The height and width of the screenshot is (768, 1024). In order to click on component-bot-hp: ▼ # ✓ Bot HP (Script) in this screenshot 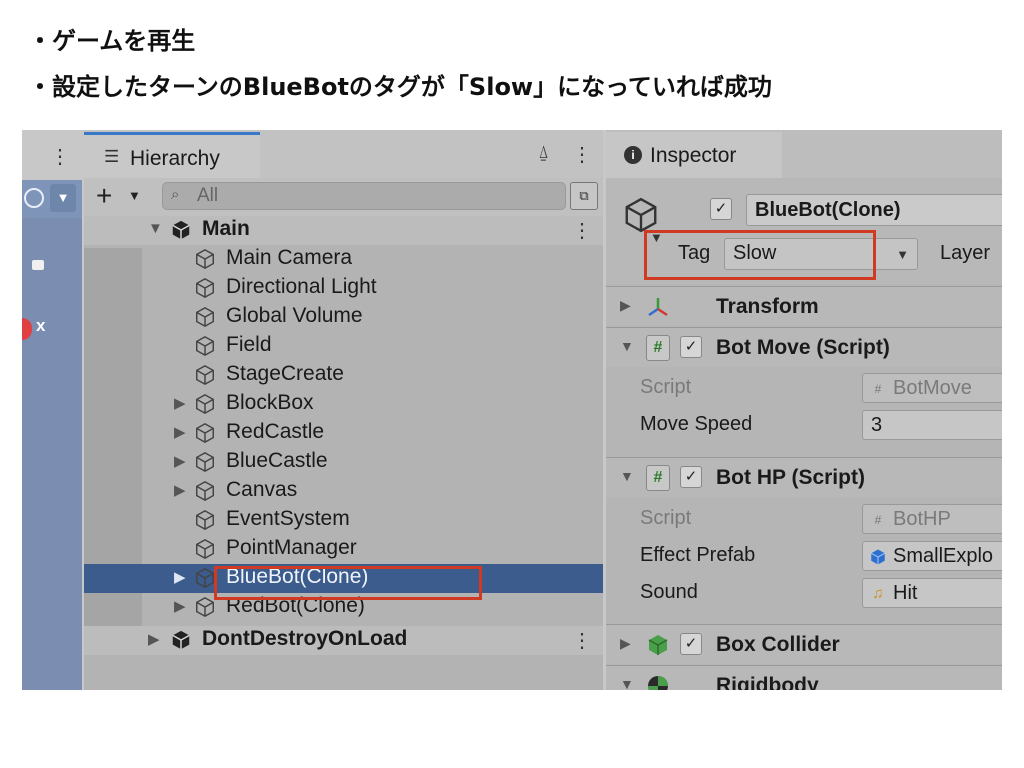, I will do `click(804, 477)`.